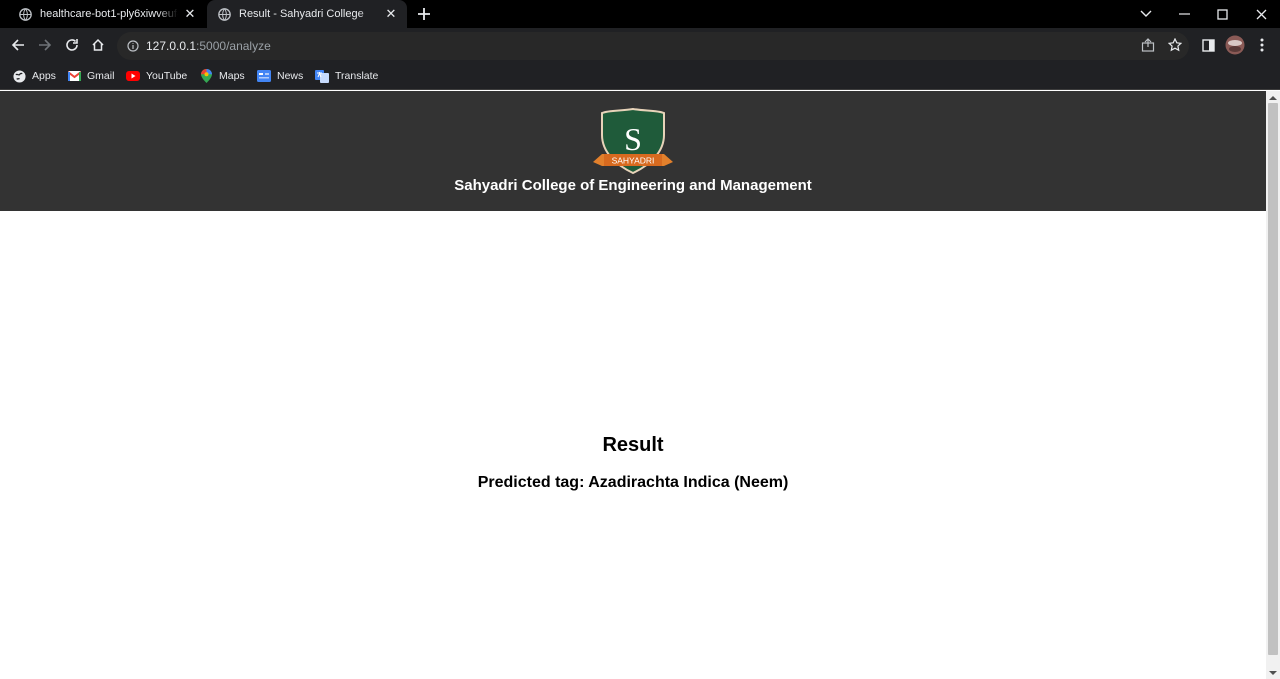 This screenshot has width=1280, height=679. What do you see at coordinates (301, 14) in the screenshot?
I see `tab-title: Result - Sahyadri College` at bounding box center [301, 14].